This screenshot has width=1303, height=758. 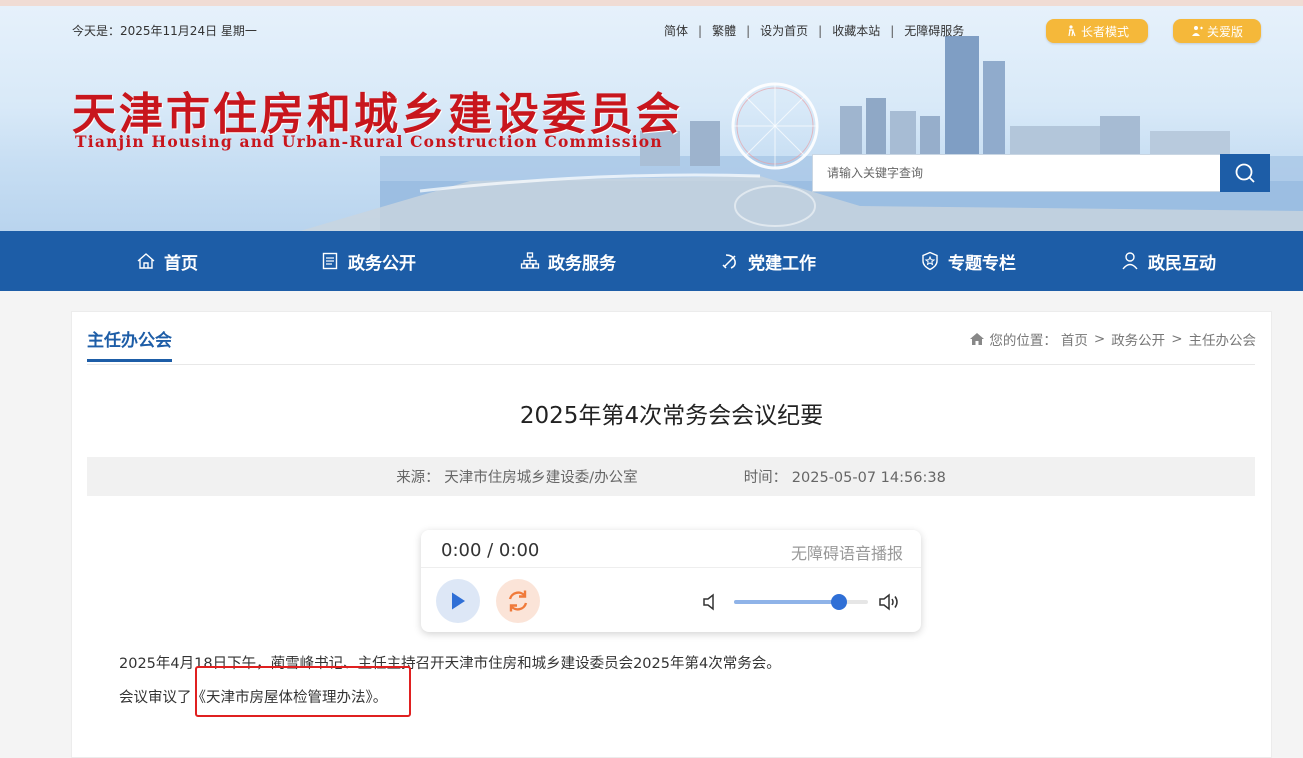 I want to click on refresh-icon, so click(x=518, y=601).